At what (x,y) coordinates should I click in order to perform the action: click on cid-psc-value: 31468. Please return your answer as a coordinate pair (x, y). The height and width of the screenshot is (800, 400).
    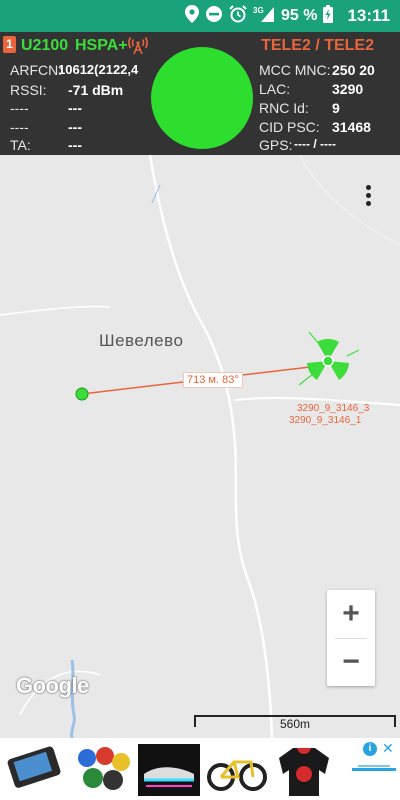
    Looking at the image, I should click on (351, 127).